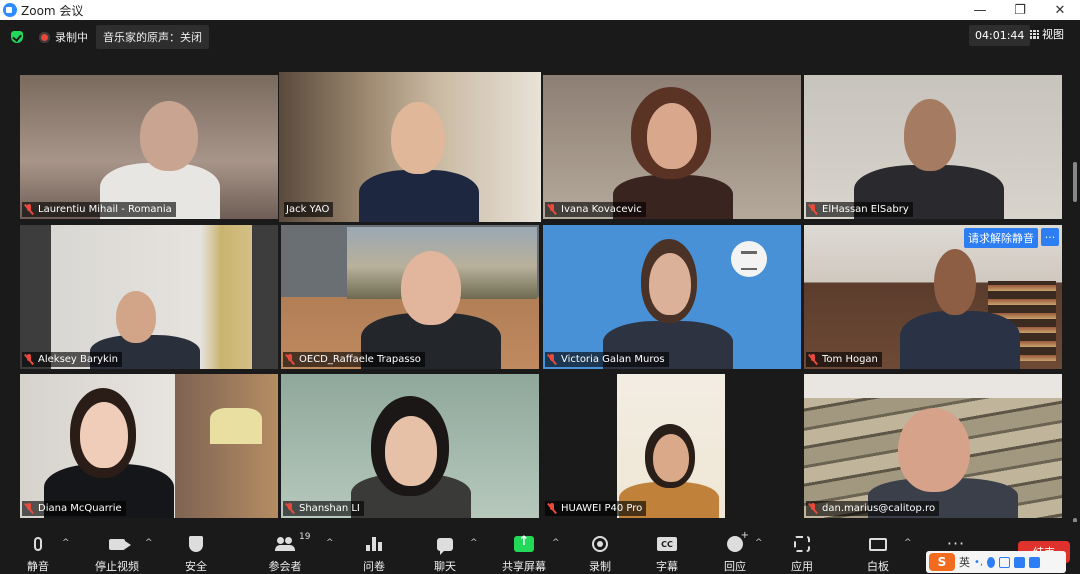  I want to click on participant-name: Diana McQuarrie, so click(80, 508).